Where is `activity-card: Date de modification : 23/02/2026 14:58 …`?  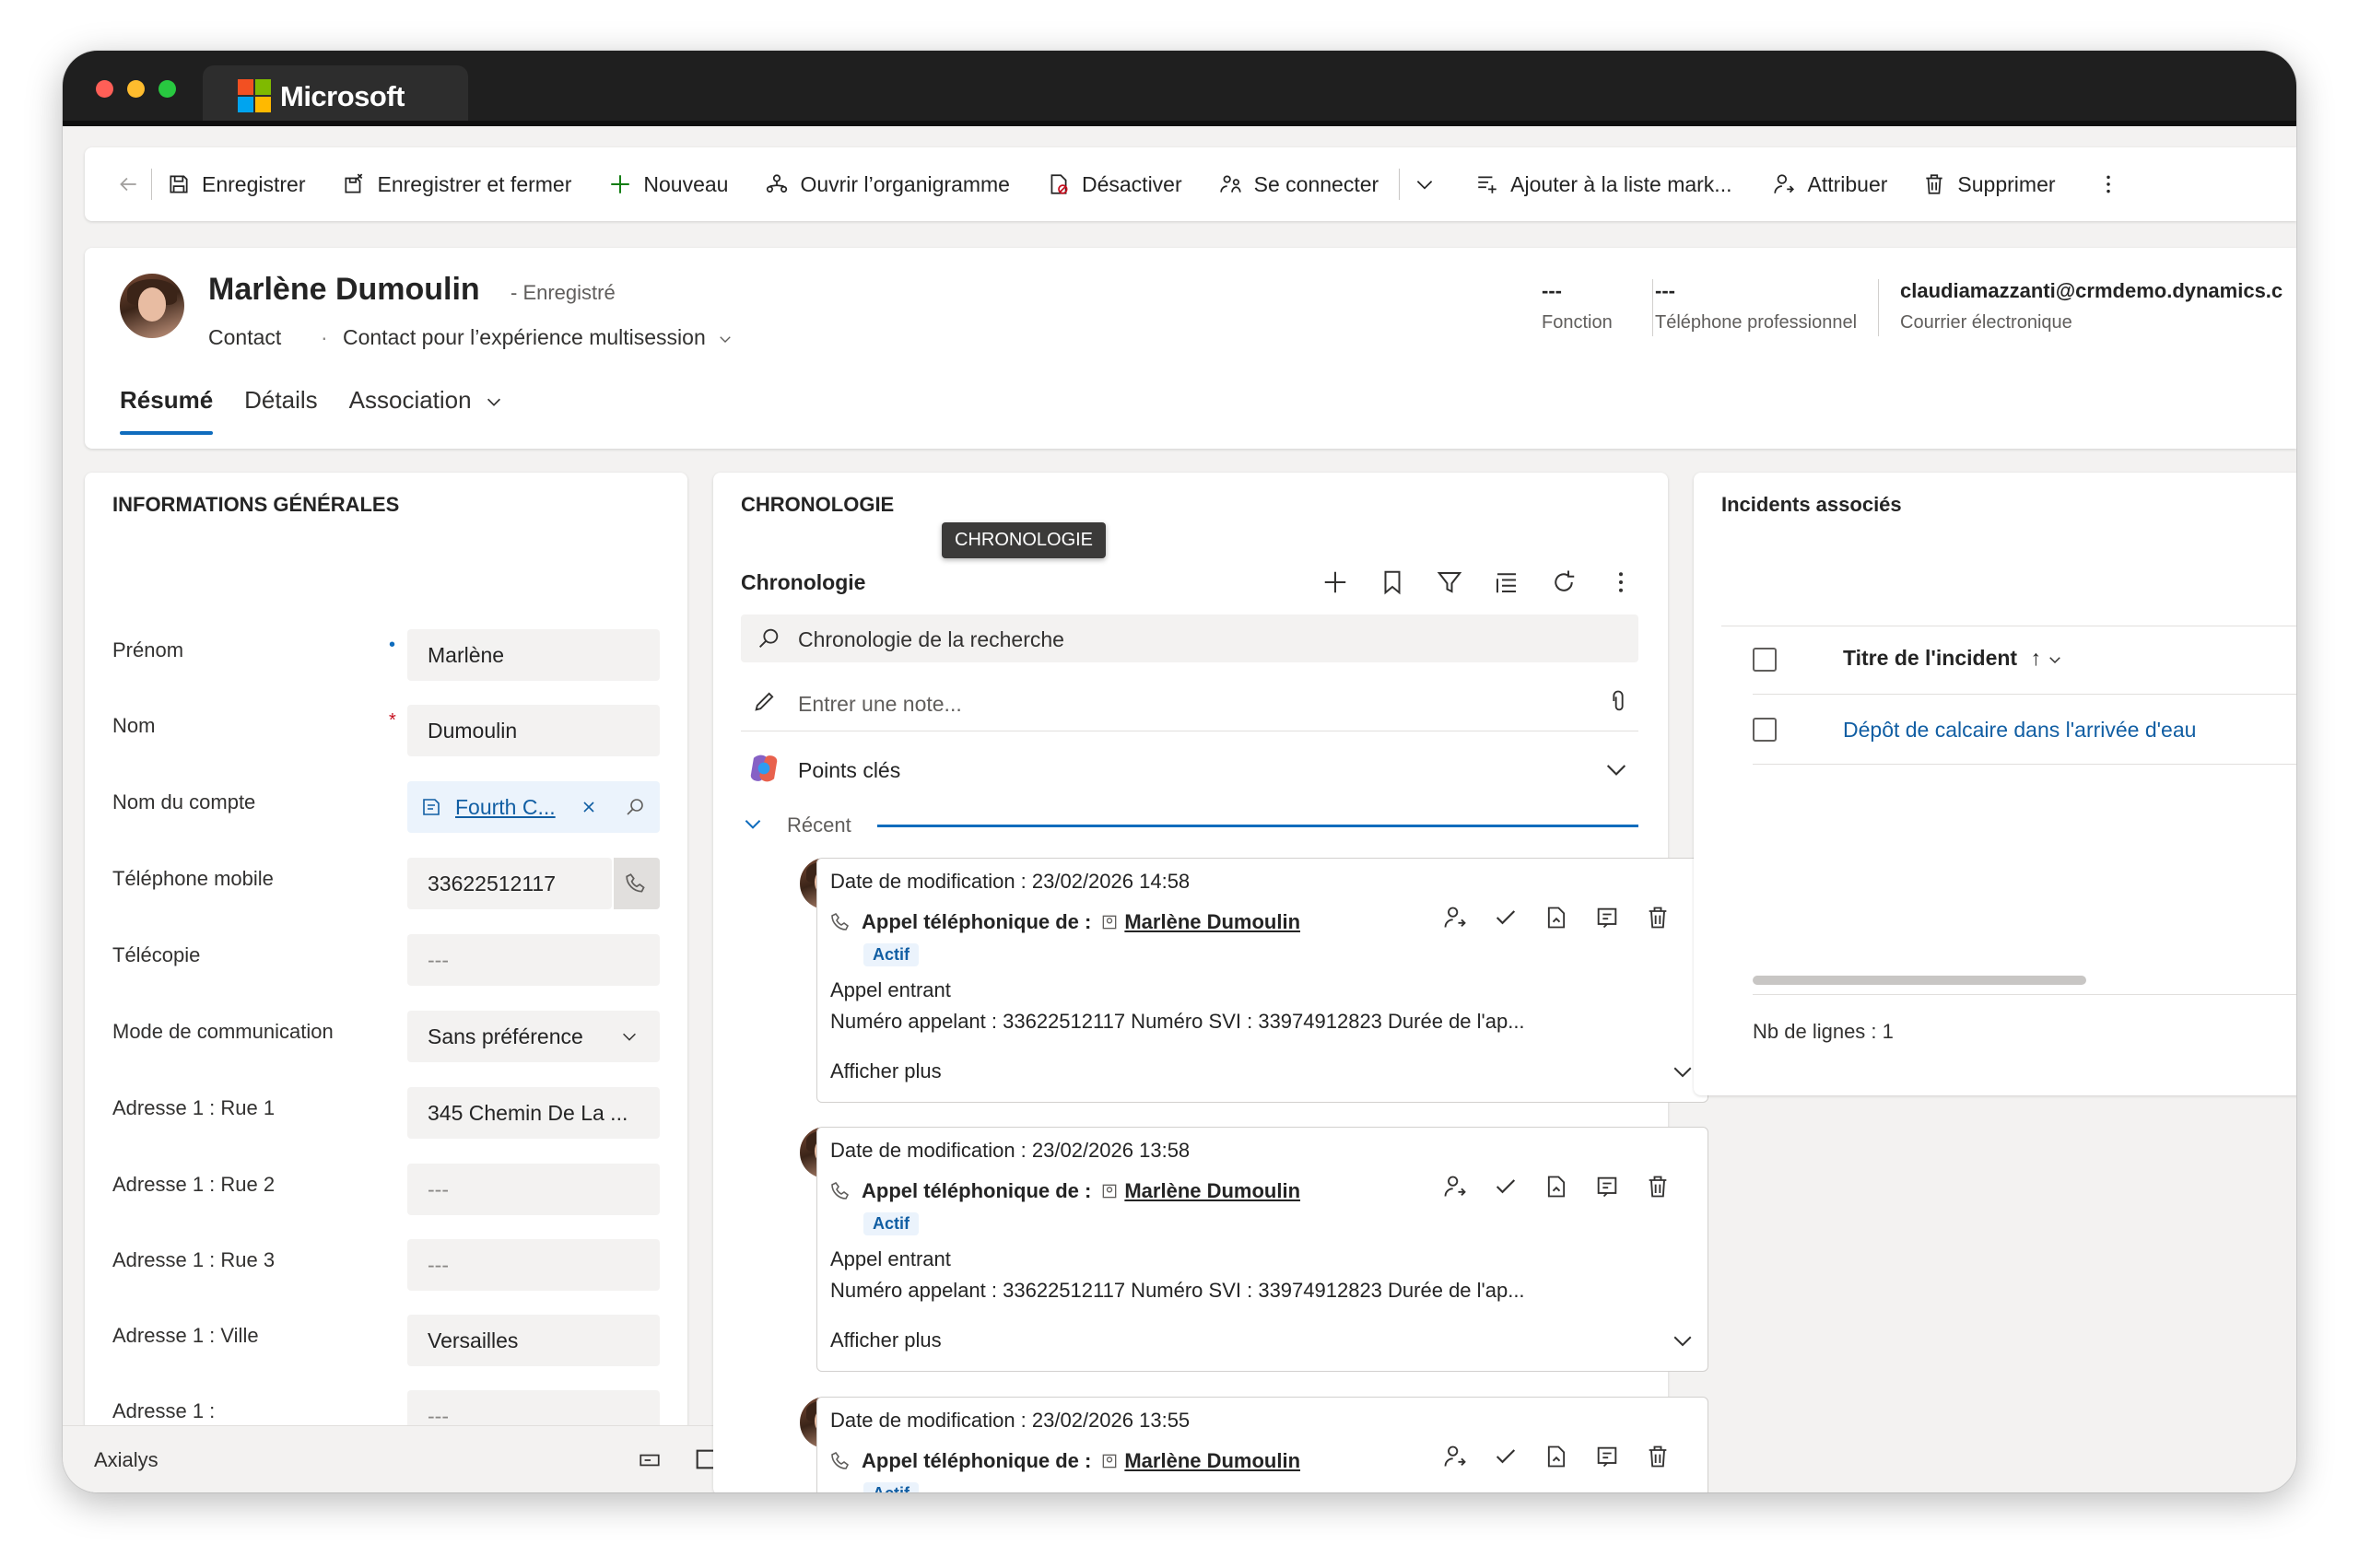 activity-card: Date de modification : 23/02/2026 14:58 … is located at coordinates (1262, 981).